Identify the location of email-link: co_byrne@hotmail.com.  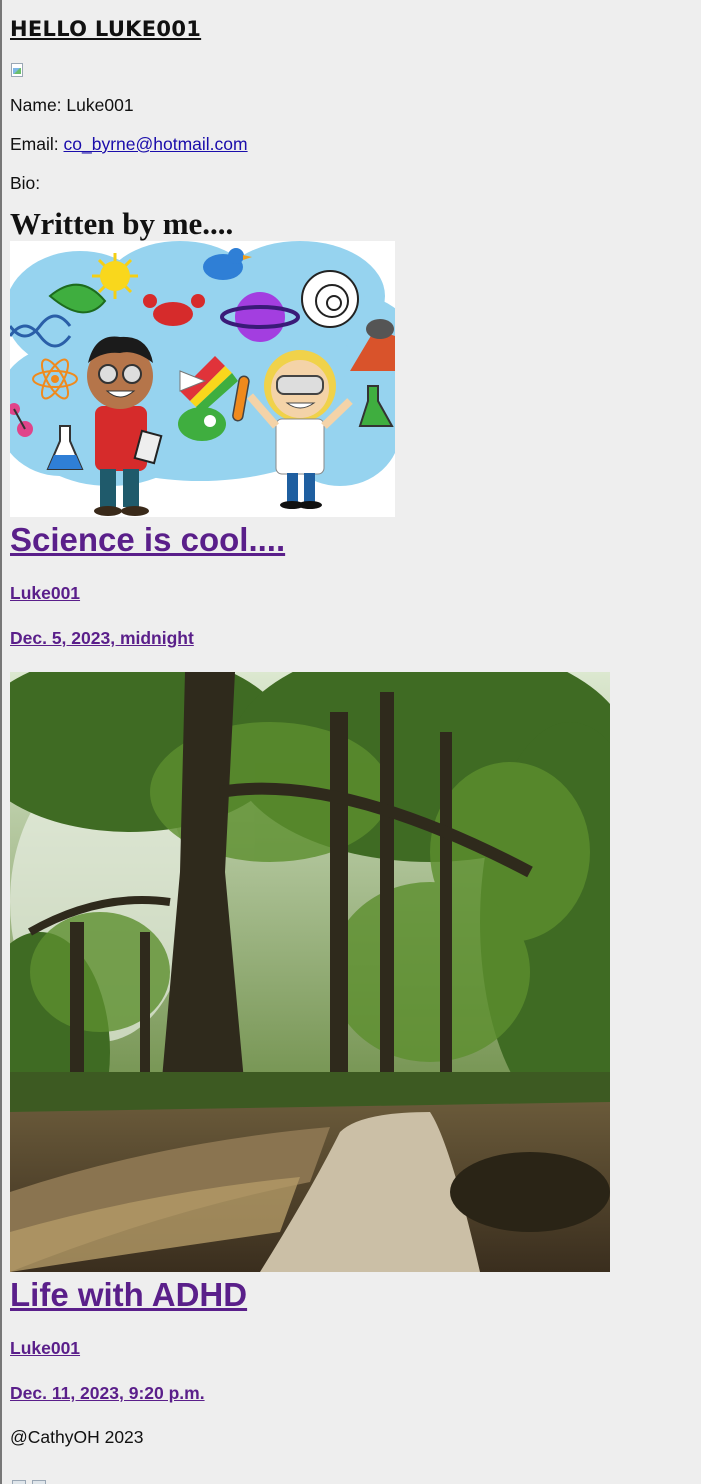
(156, 144).